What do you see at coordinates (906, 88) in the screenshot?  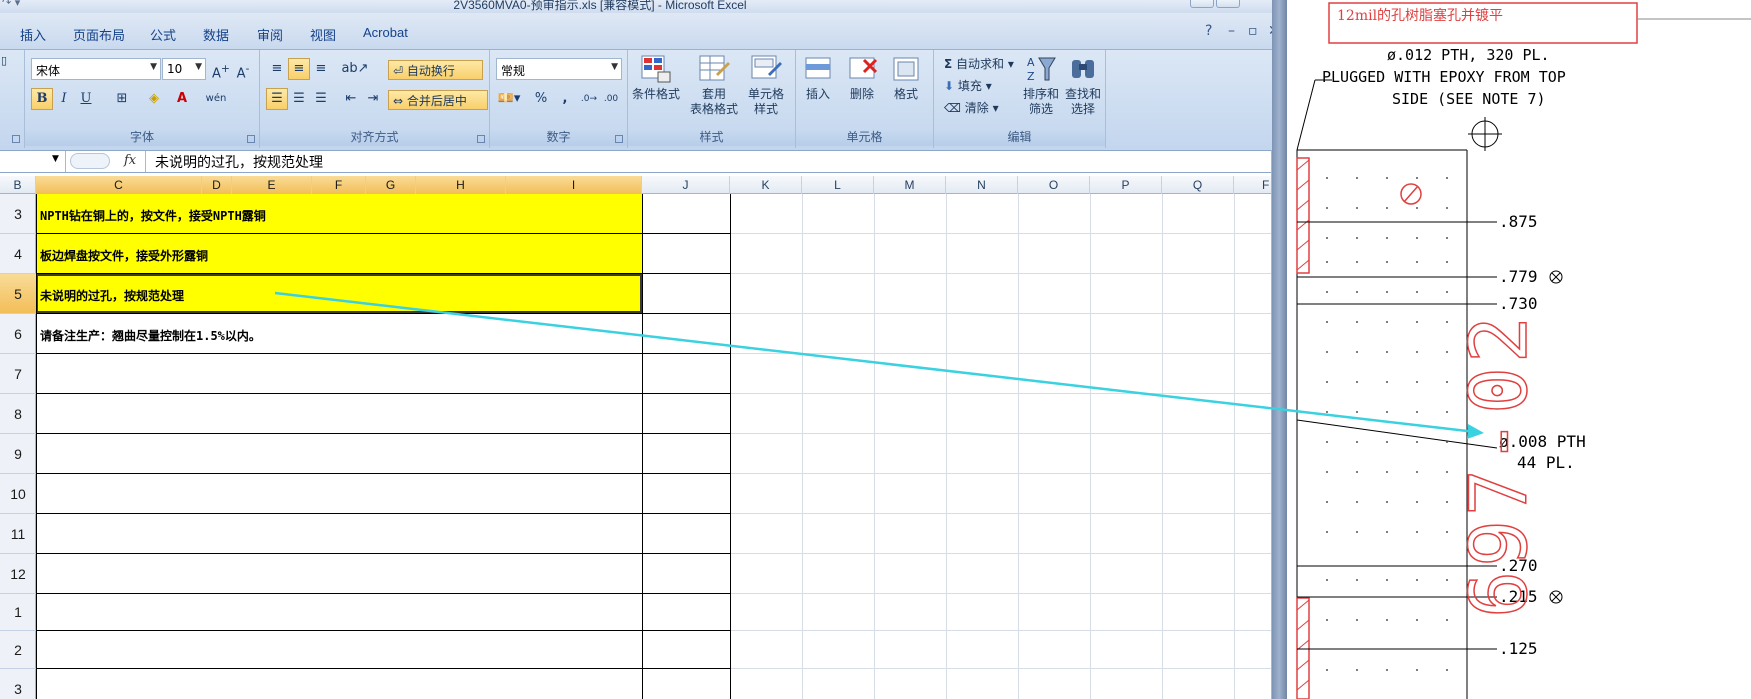 I see `format-cells-button: 格式` at bounding box center [906, 88].